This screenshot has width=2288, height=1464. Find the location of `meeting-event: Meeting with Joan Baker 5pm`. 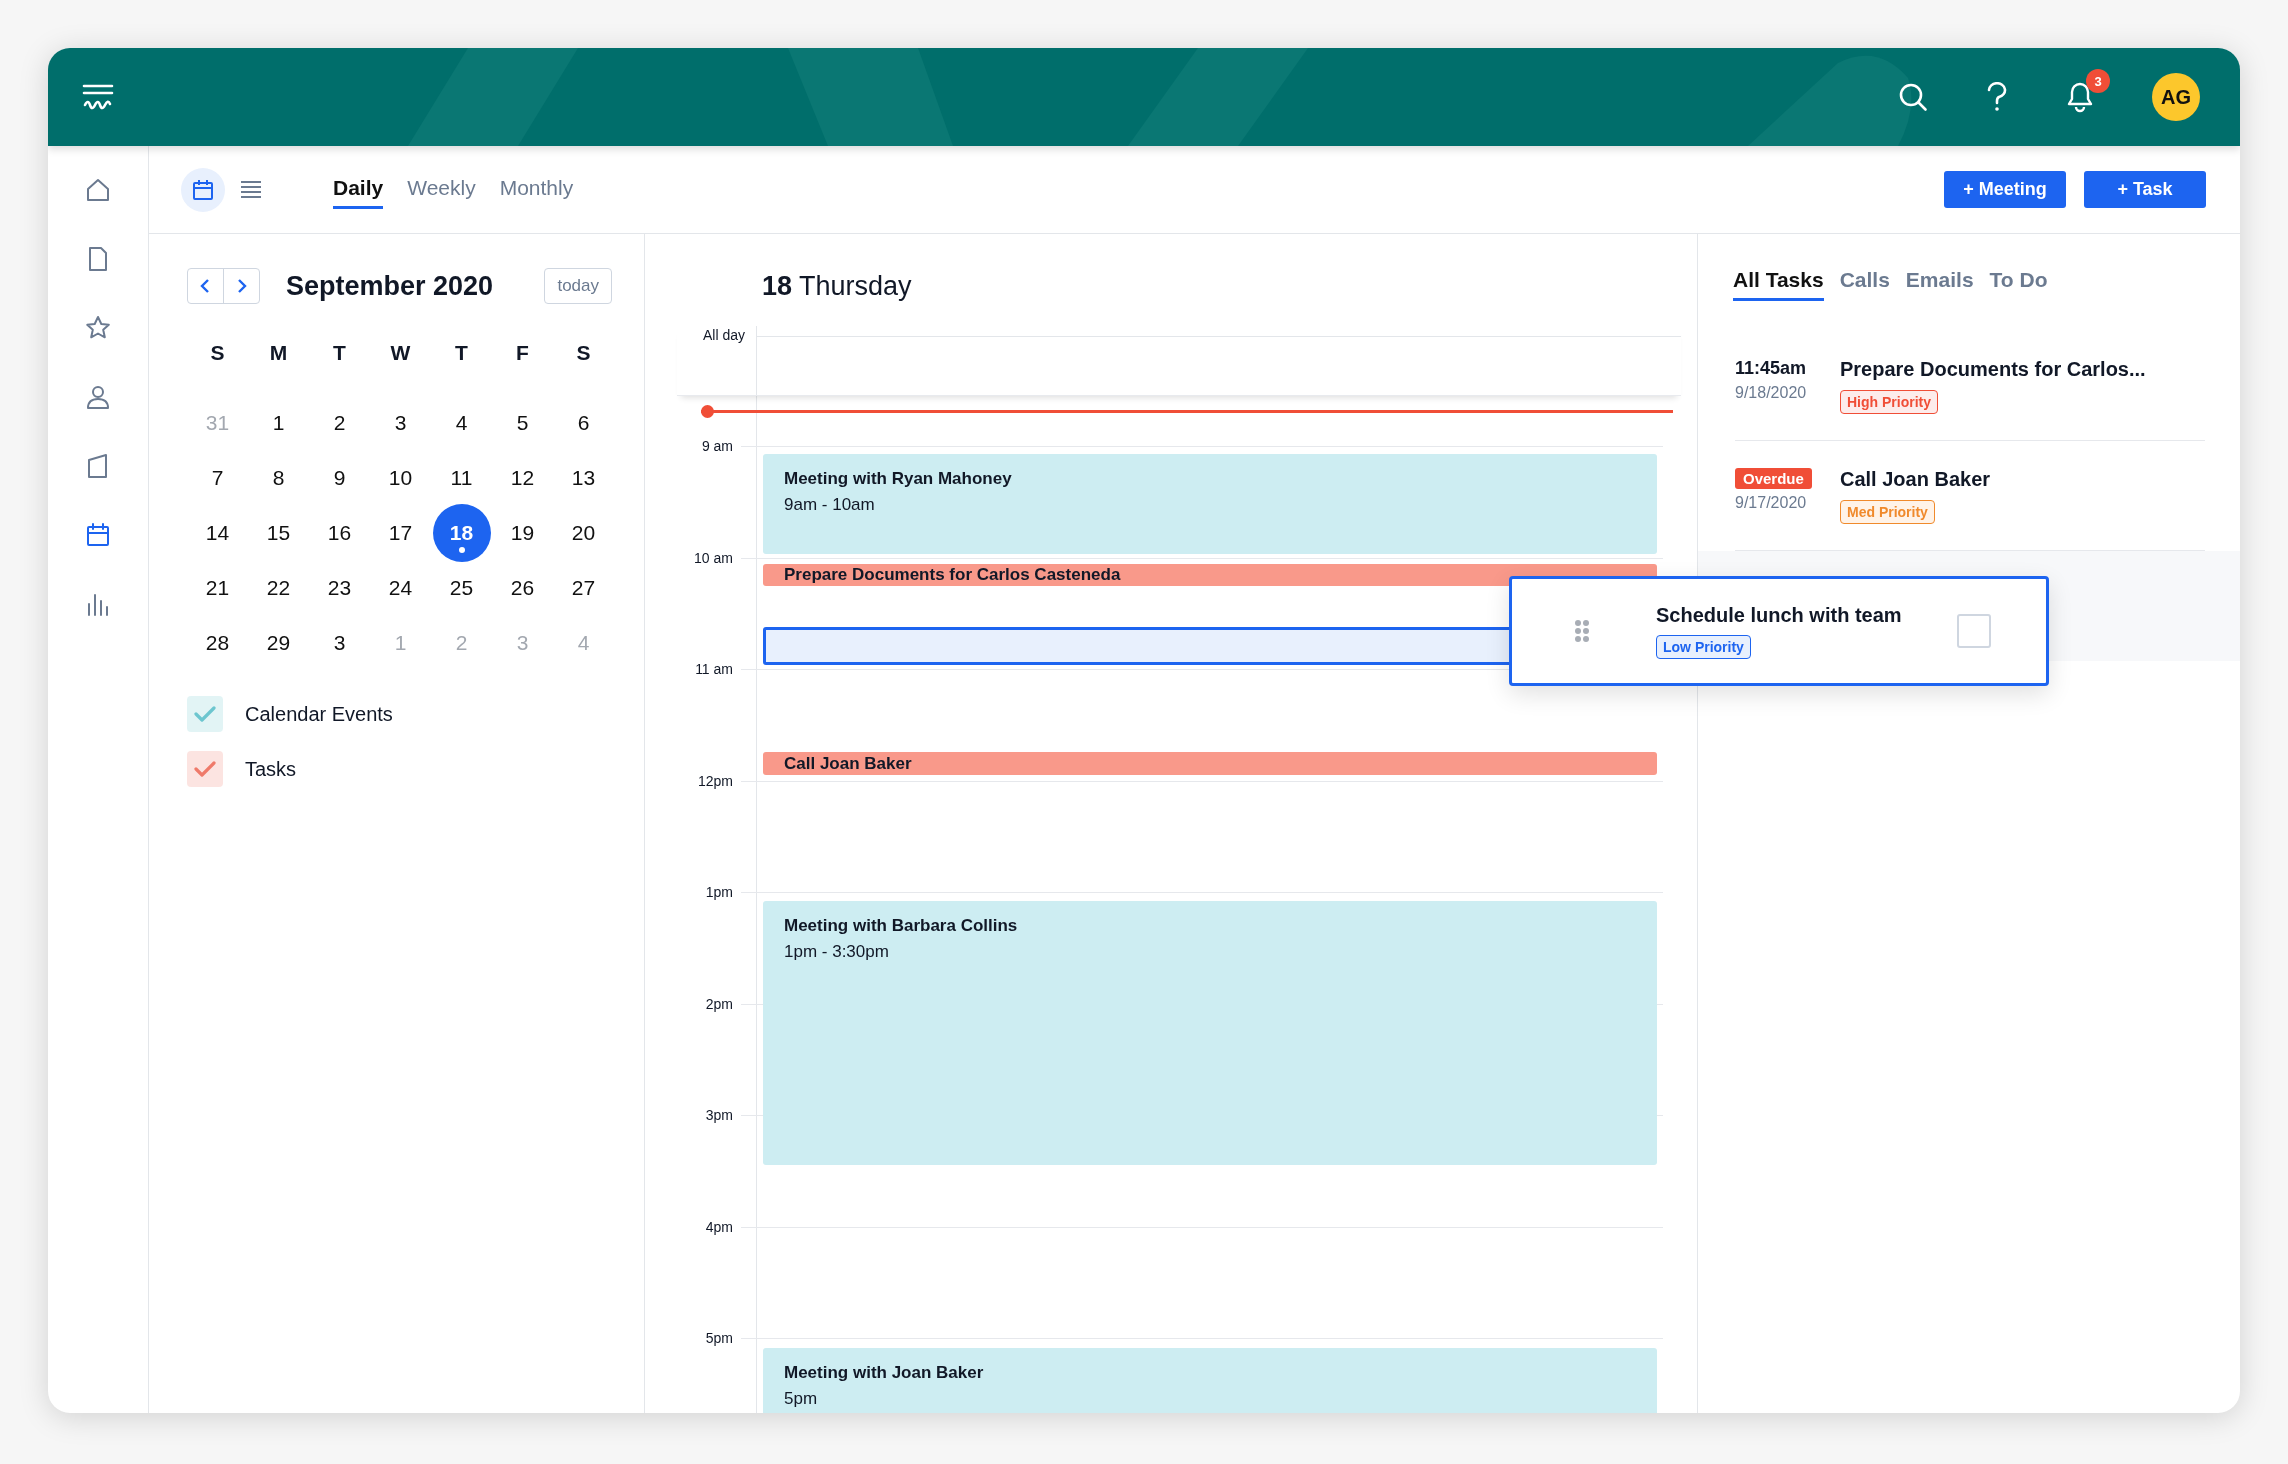

meeting-event: Meeting with Joan Baker 5pm is located at coordinates (1210, 1380).